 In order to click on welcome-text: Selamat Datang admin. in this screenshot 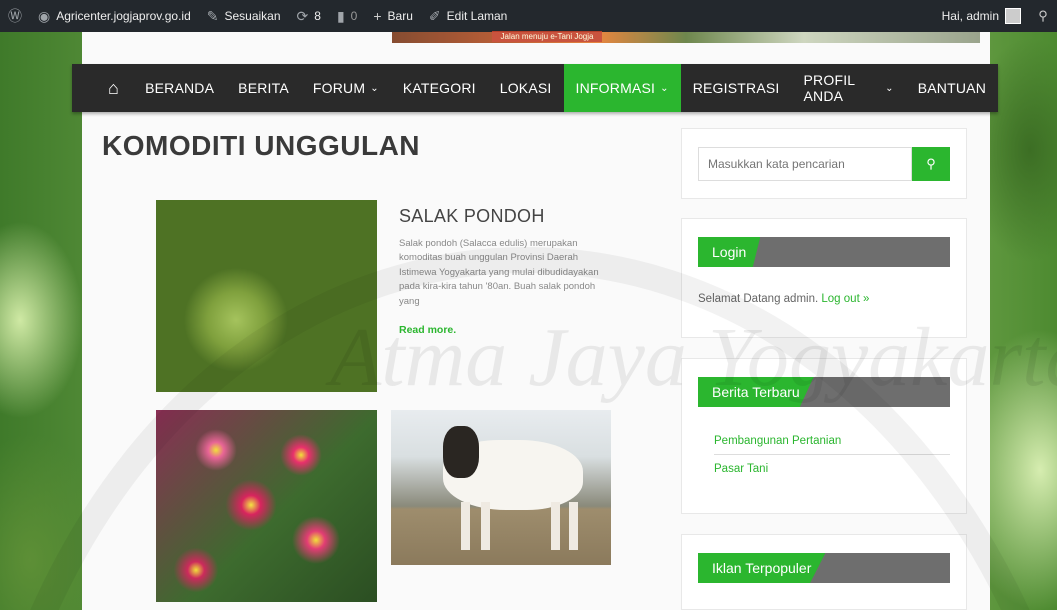, I will do `click(758, 299)`.